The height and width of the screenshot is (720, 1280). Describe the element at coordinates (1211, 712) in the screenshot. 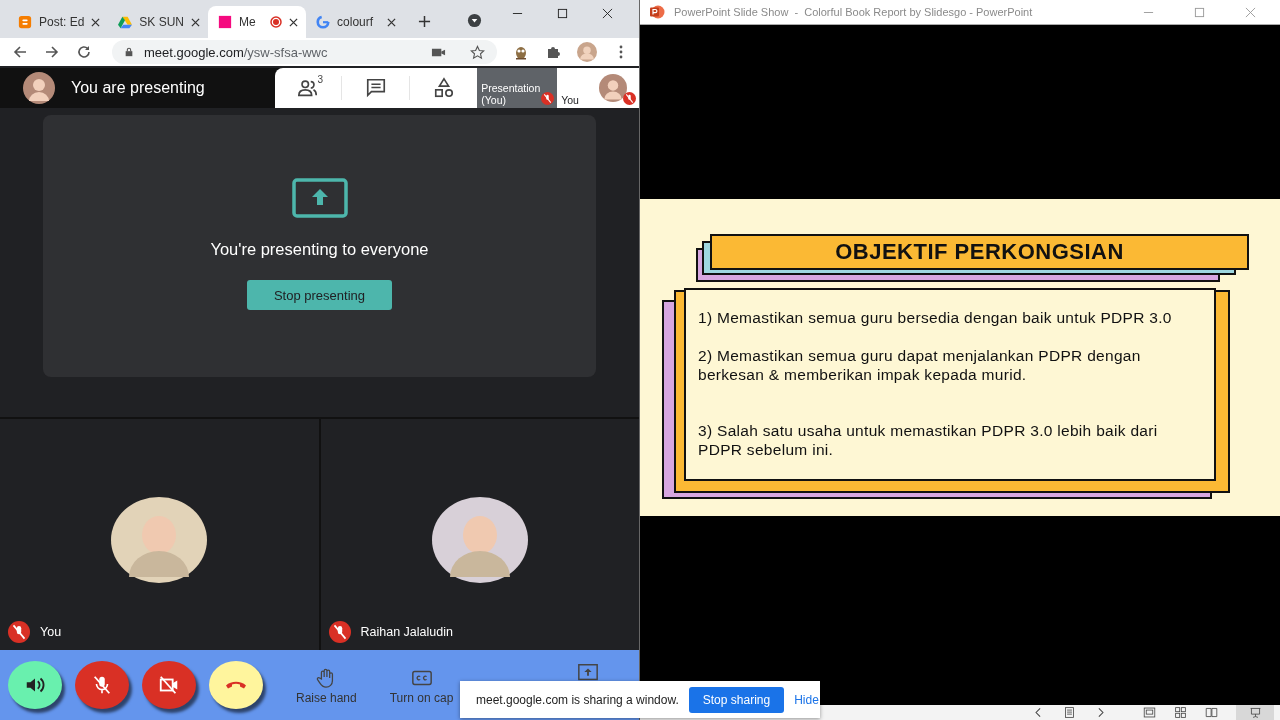

I see `reading-view-icon` at that location.